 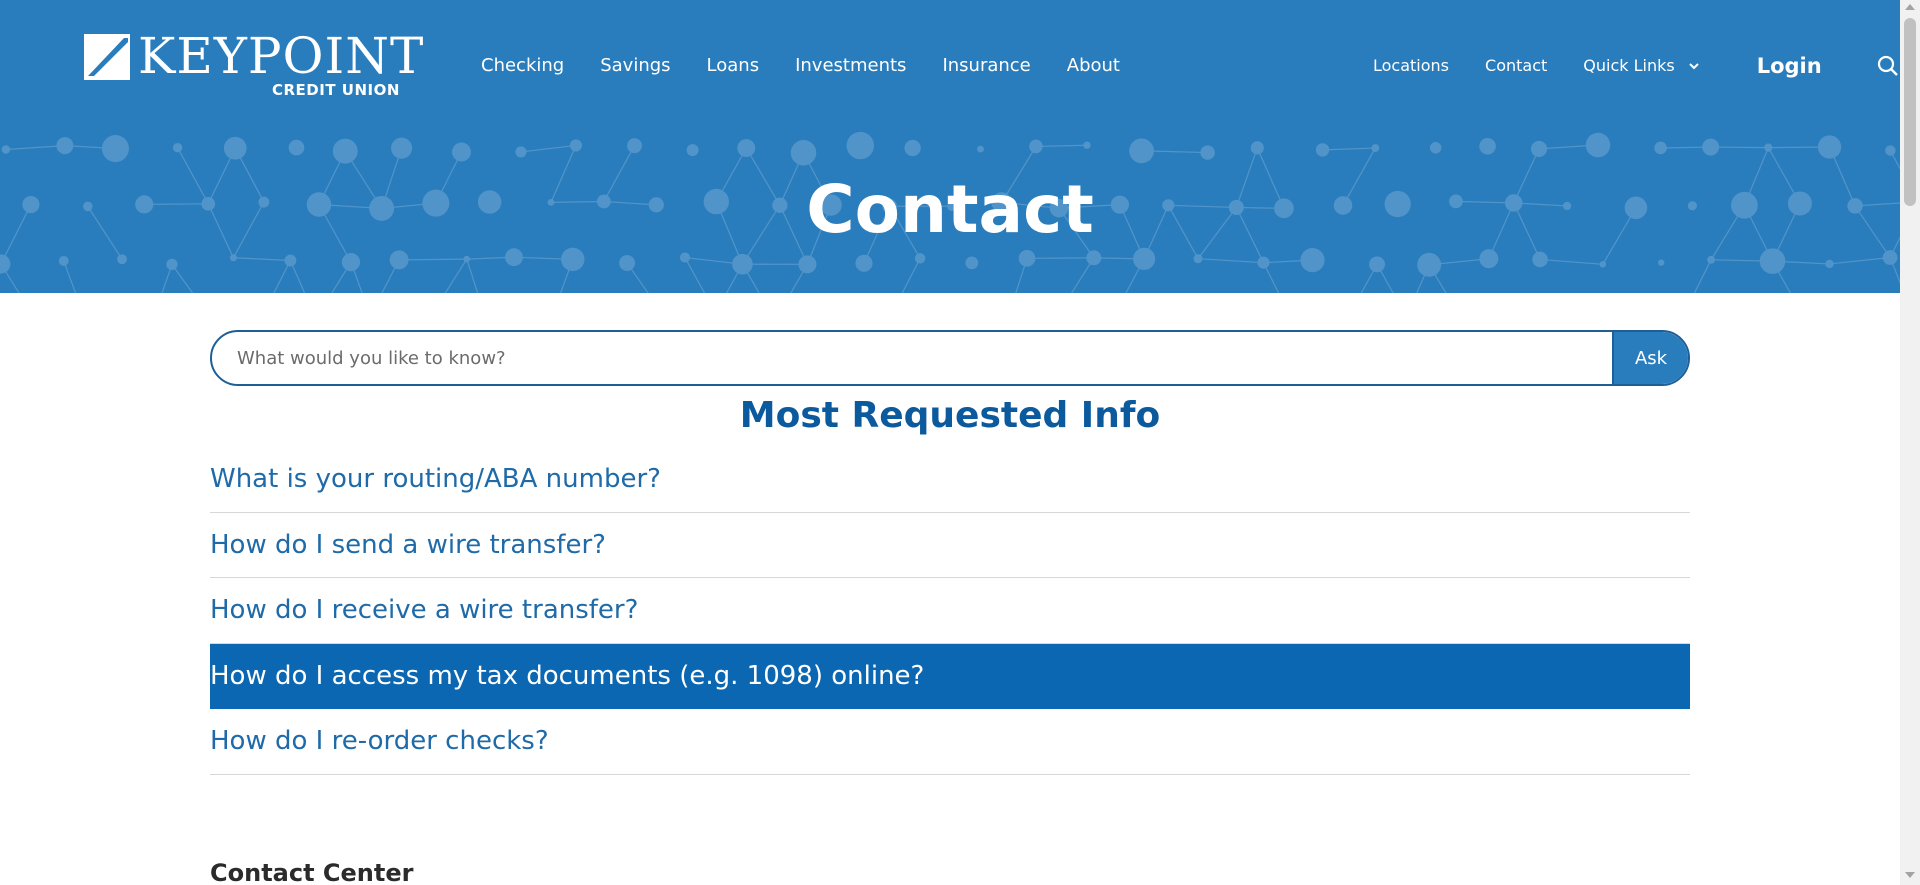 I want to click on faq-item-routing-number: What is your routing/ABA number?, so click(x=950, y=480).